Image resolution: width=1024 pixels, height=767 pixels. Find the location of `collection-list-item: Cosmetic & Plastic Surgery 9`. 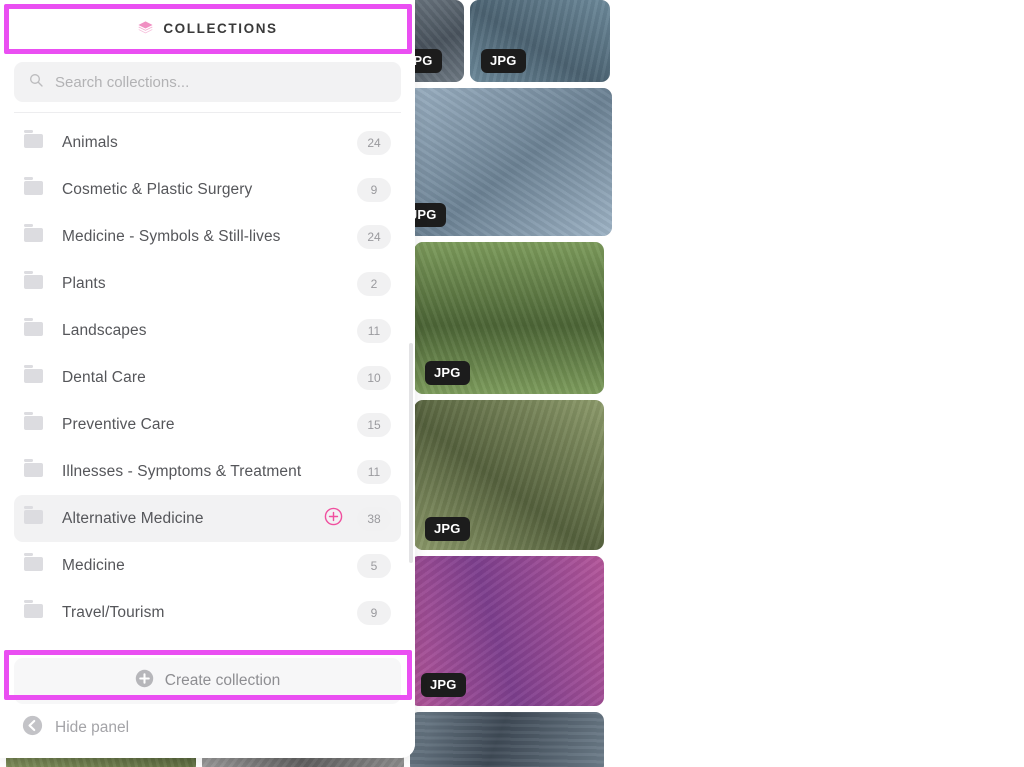

collection-list-item: Cosmetic & Plastic Surgery 9 is located at coordinates (207, 189).